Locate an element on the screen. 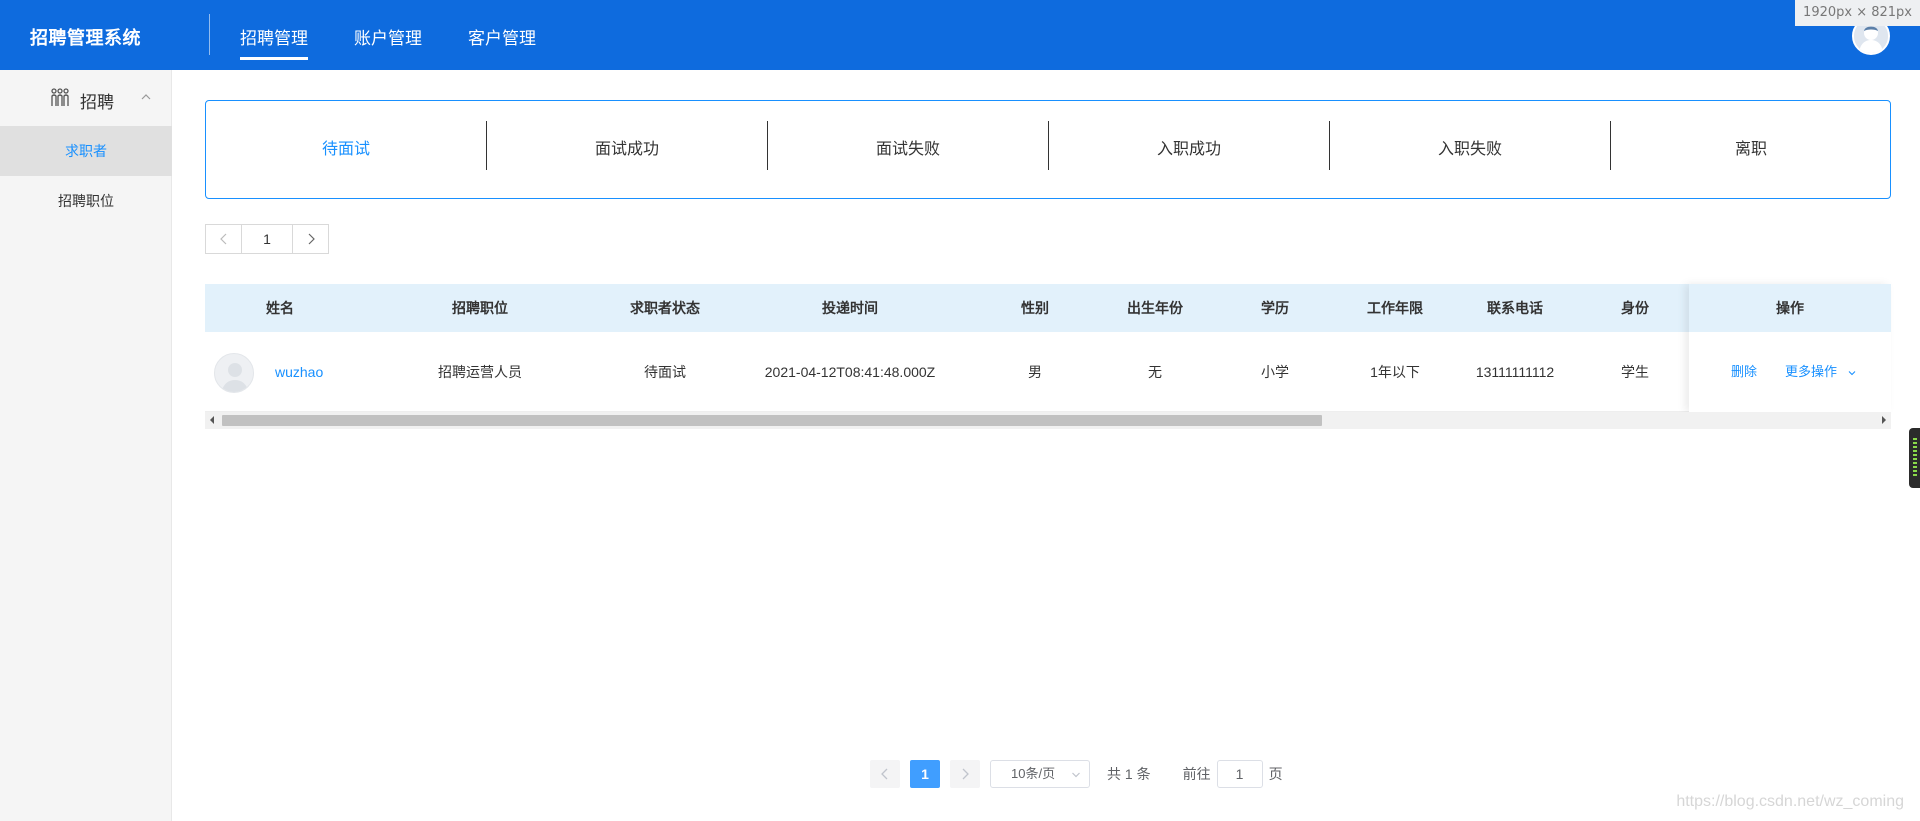 Image resolution: width=1920 pixels, height=821 pixels. page-size-value: 10条/页 is located at coordinates (1033, 773).